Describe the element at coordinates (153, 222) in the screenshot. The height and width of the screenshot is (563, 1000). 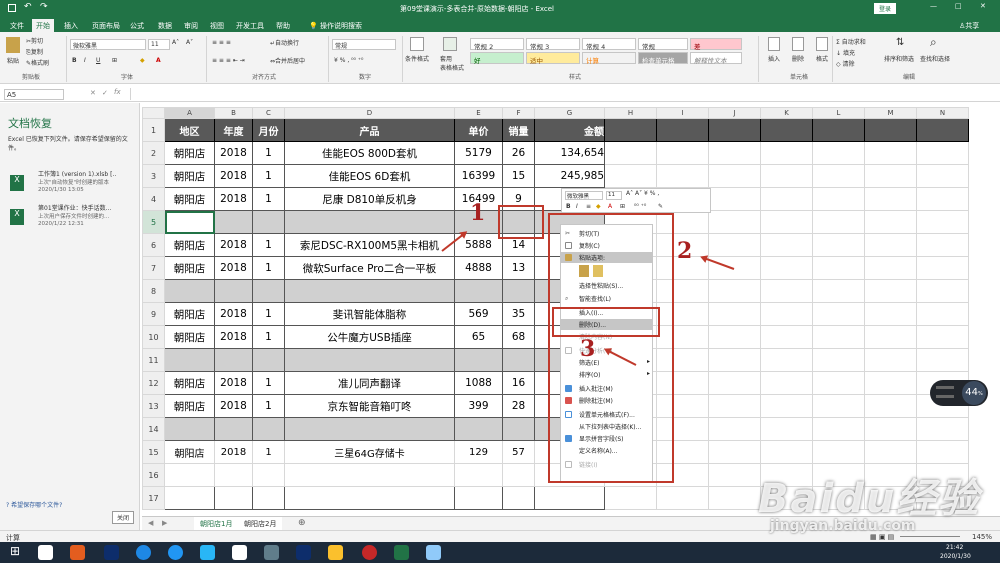
I see `row-header: 5` at that location.